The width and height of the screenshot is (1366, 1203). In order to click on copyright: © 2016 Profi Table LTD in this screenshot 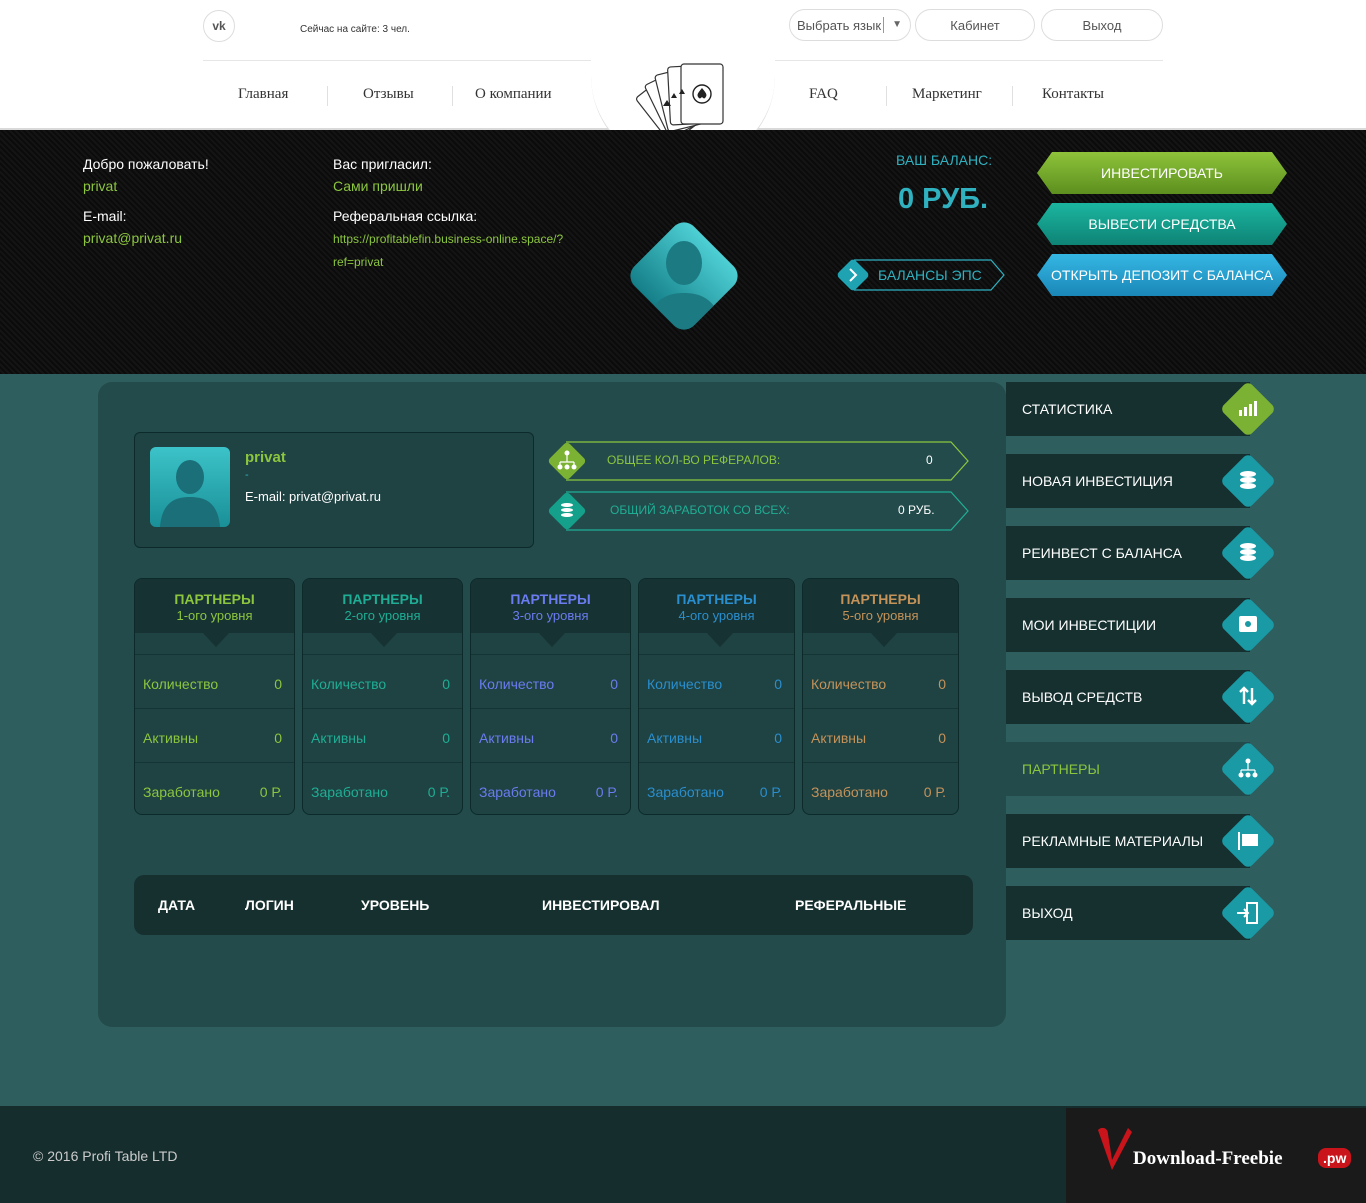, I will do `click(105, 1156)`.